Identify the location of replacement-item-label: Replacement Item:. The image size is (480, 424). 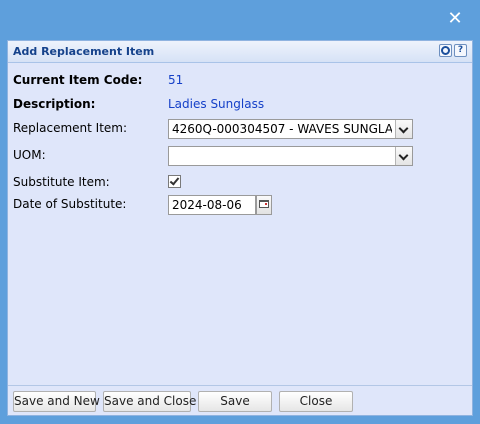
(70, 128).